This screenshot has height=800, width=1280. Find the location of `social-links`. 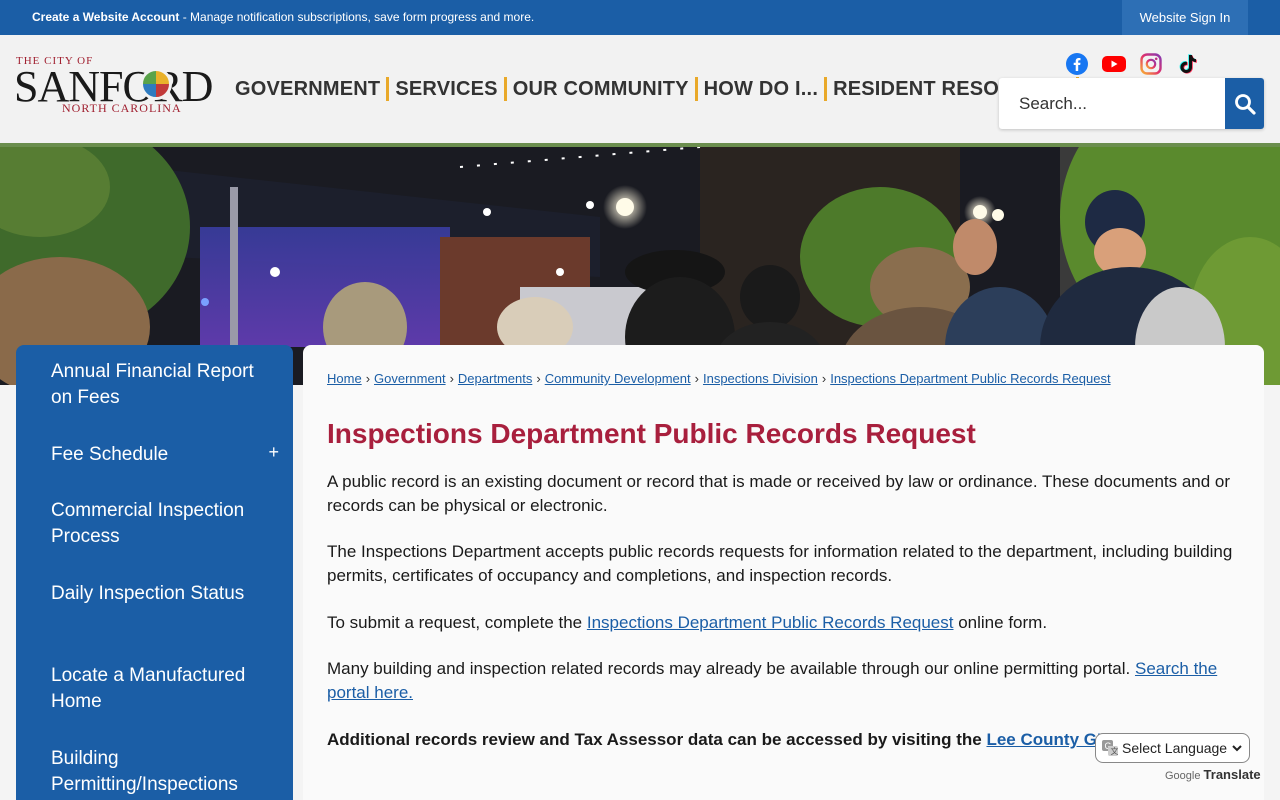

social-links is located at coordinates (1132, 64).